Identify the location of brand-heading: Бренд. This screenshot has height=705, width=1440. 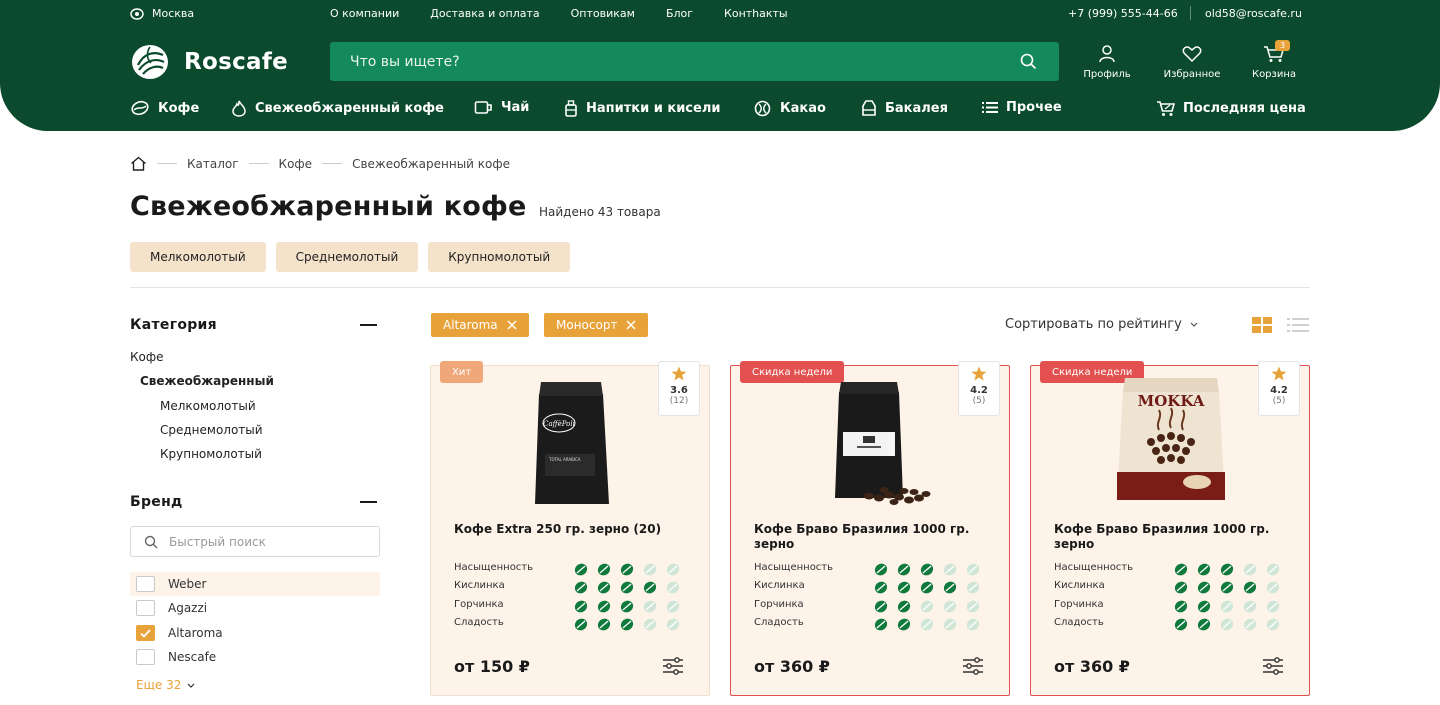
(156, 502).